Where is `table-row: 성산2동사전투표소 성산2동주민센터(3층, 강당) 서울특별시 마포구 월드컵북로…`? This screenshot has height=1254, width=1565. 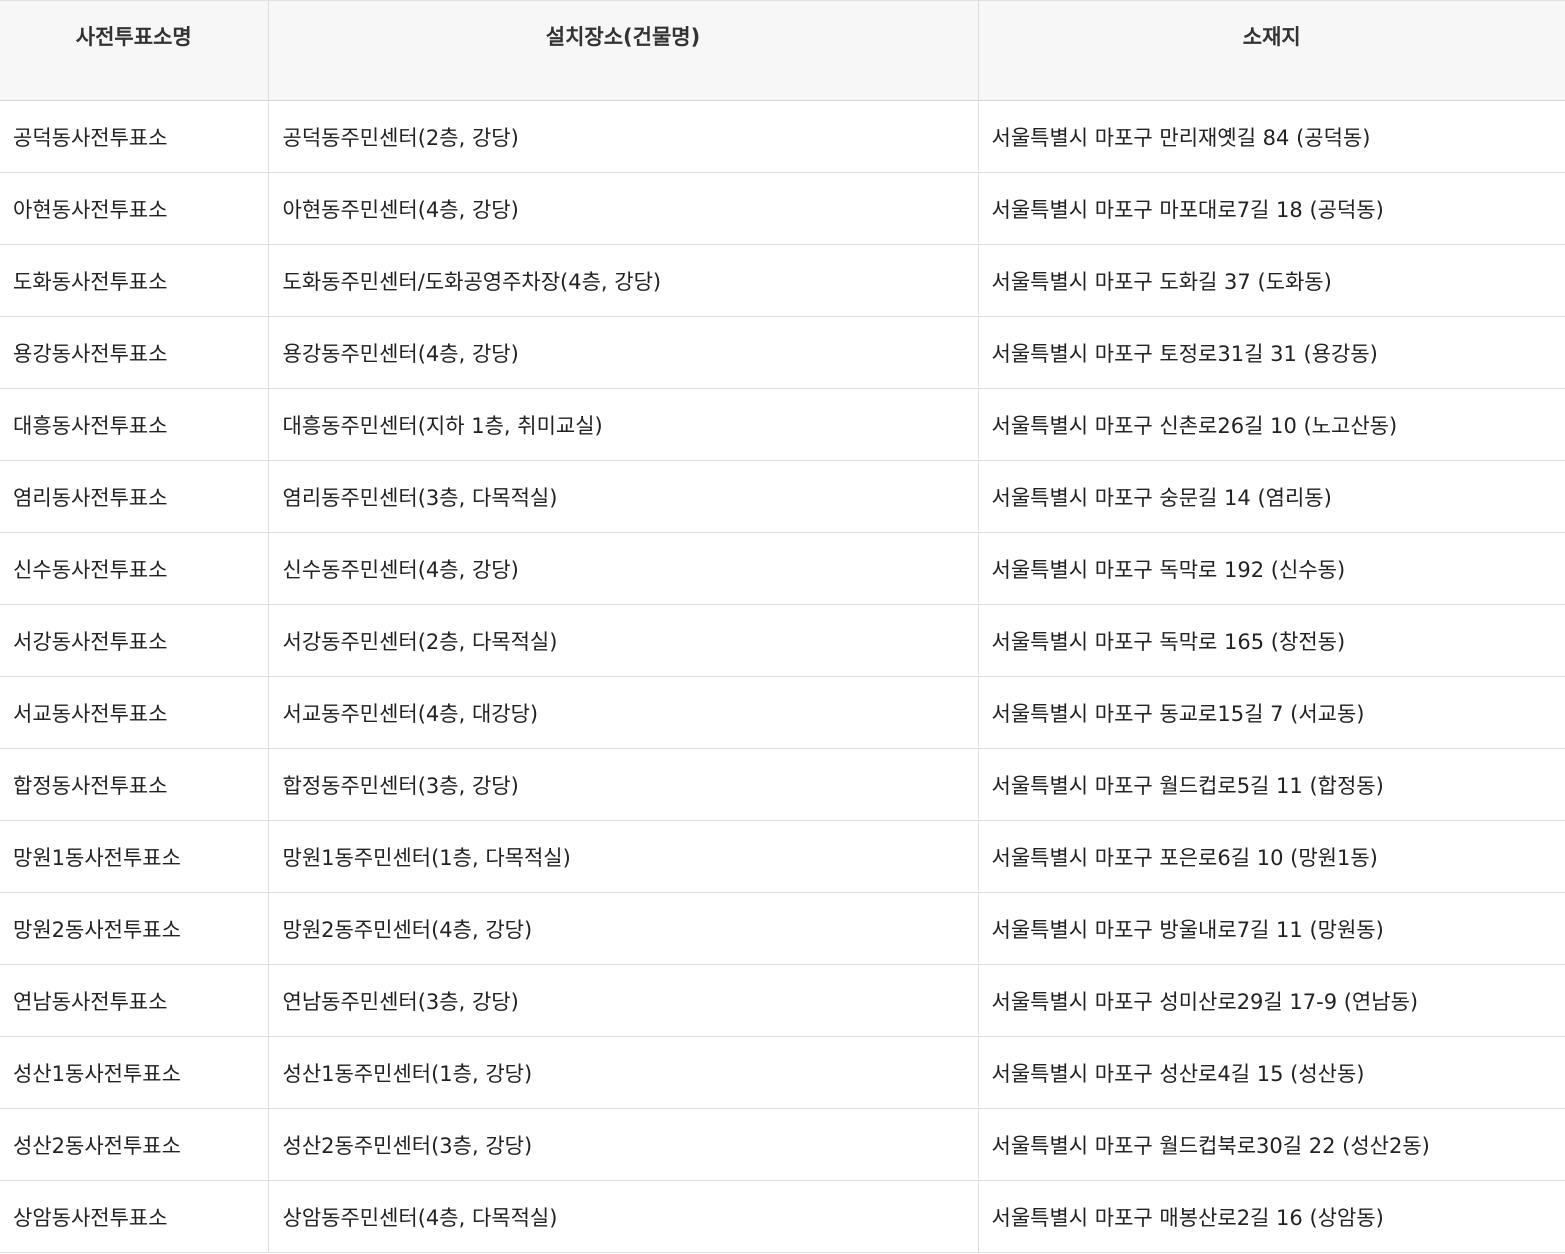
table-row: 성산2동사전투표소 성산2동주민센터(3층, 강당) 서울특별시 마포구 월드컵북로… is located at coordinates (782, 1144).